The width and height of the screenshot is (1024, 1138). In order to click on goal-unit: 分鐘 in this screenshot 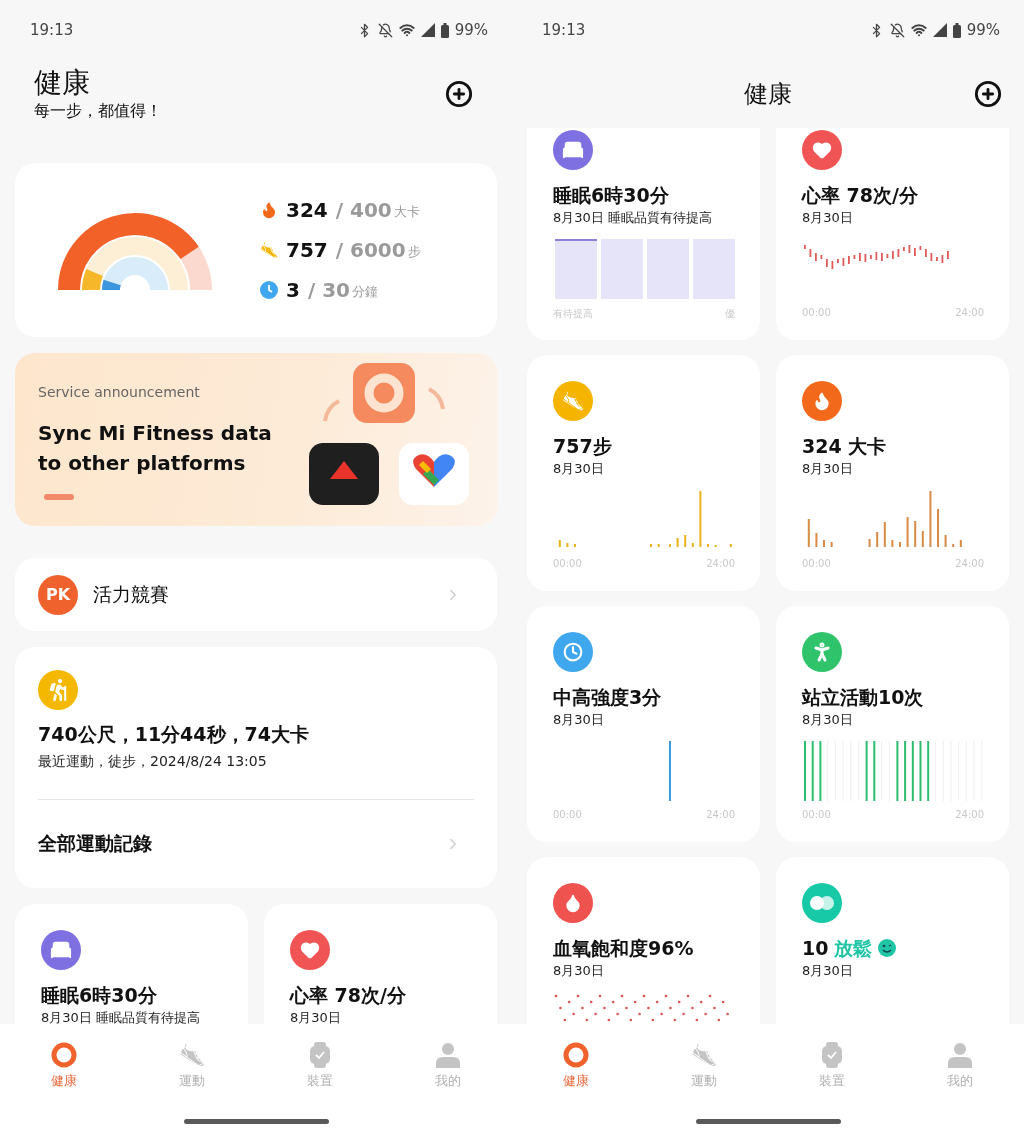, I will do `click(365, 292)`.